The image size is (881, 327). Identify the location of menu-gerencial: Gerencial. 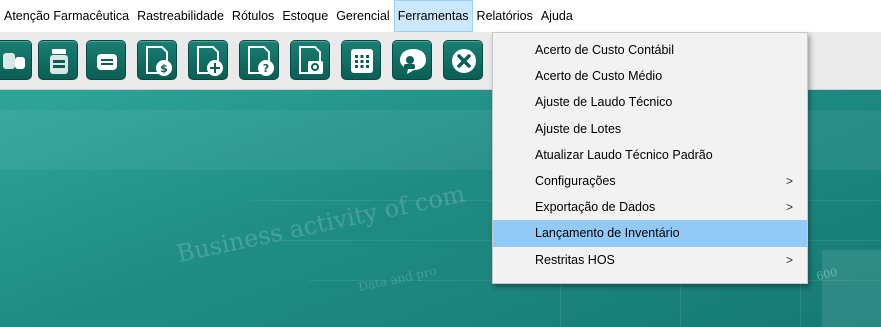
(363, 16).